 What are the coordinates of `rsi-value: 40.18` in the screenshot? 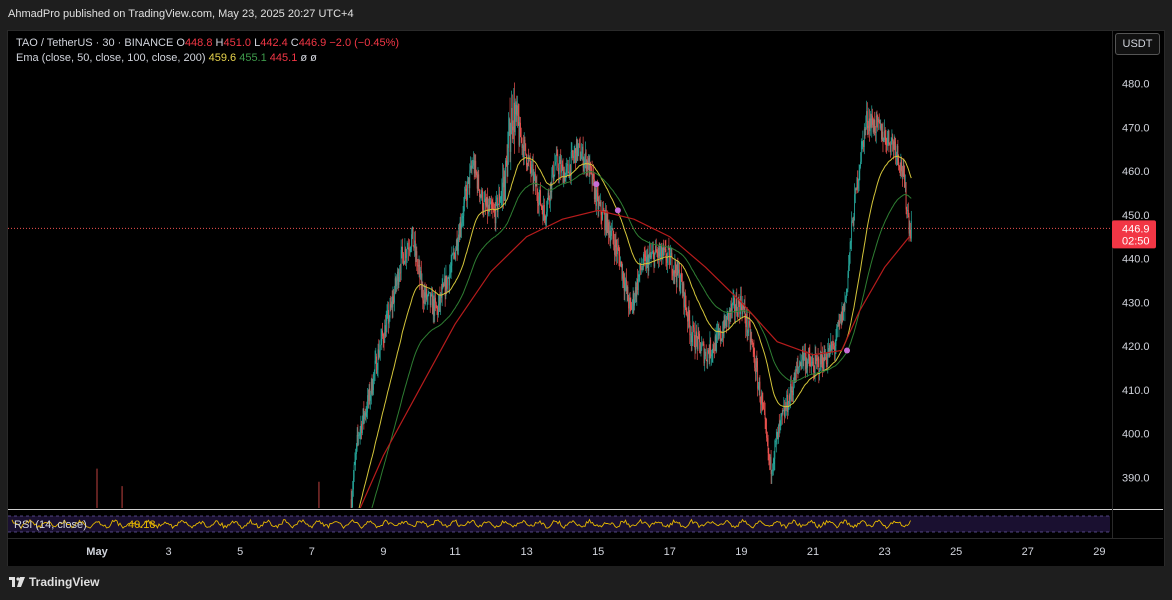 It's located at (142, 525).